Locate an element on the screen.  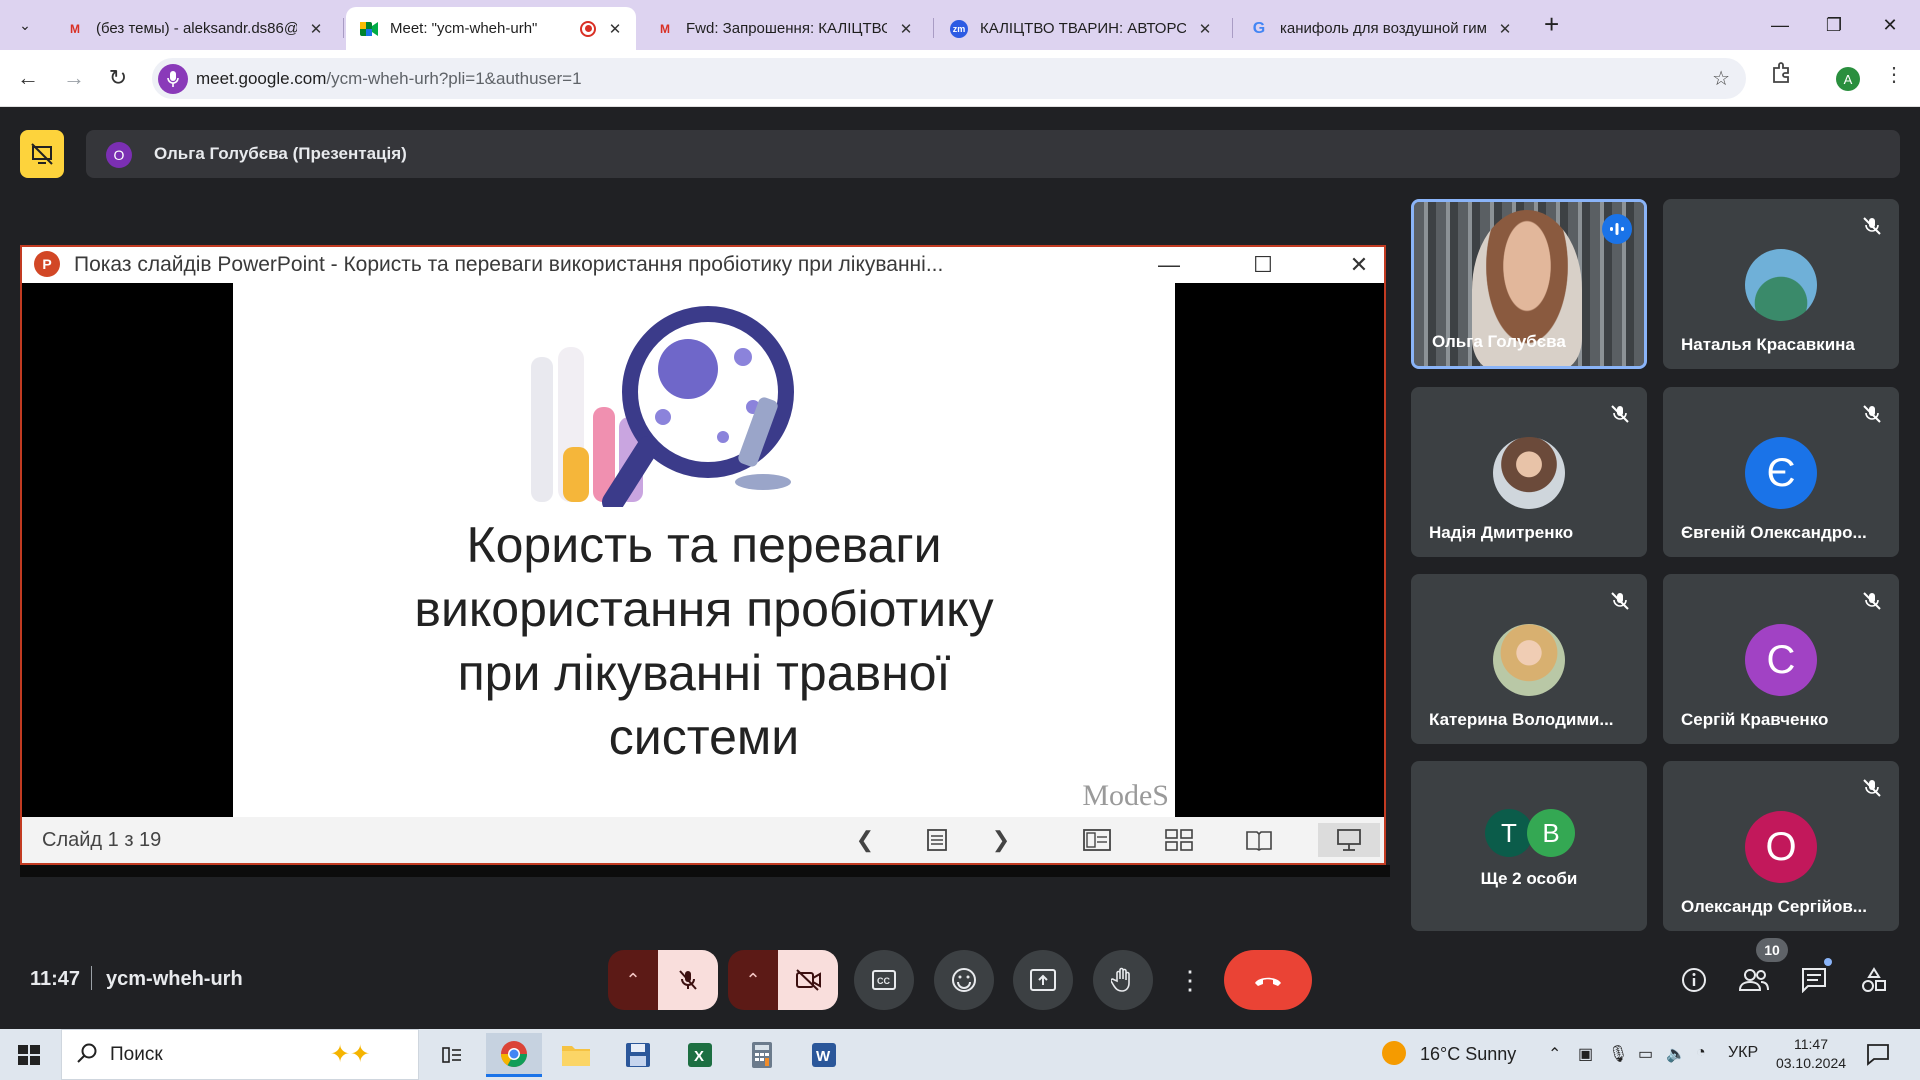
reload-icon: ↻ is located at coordinates (118, 78).